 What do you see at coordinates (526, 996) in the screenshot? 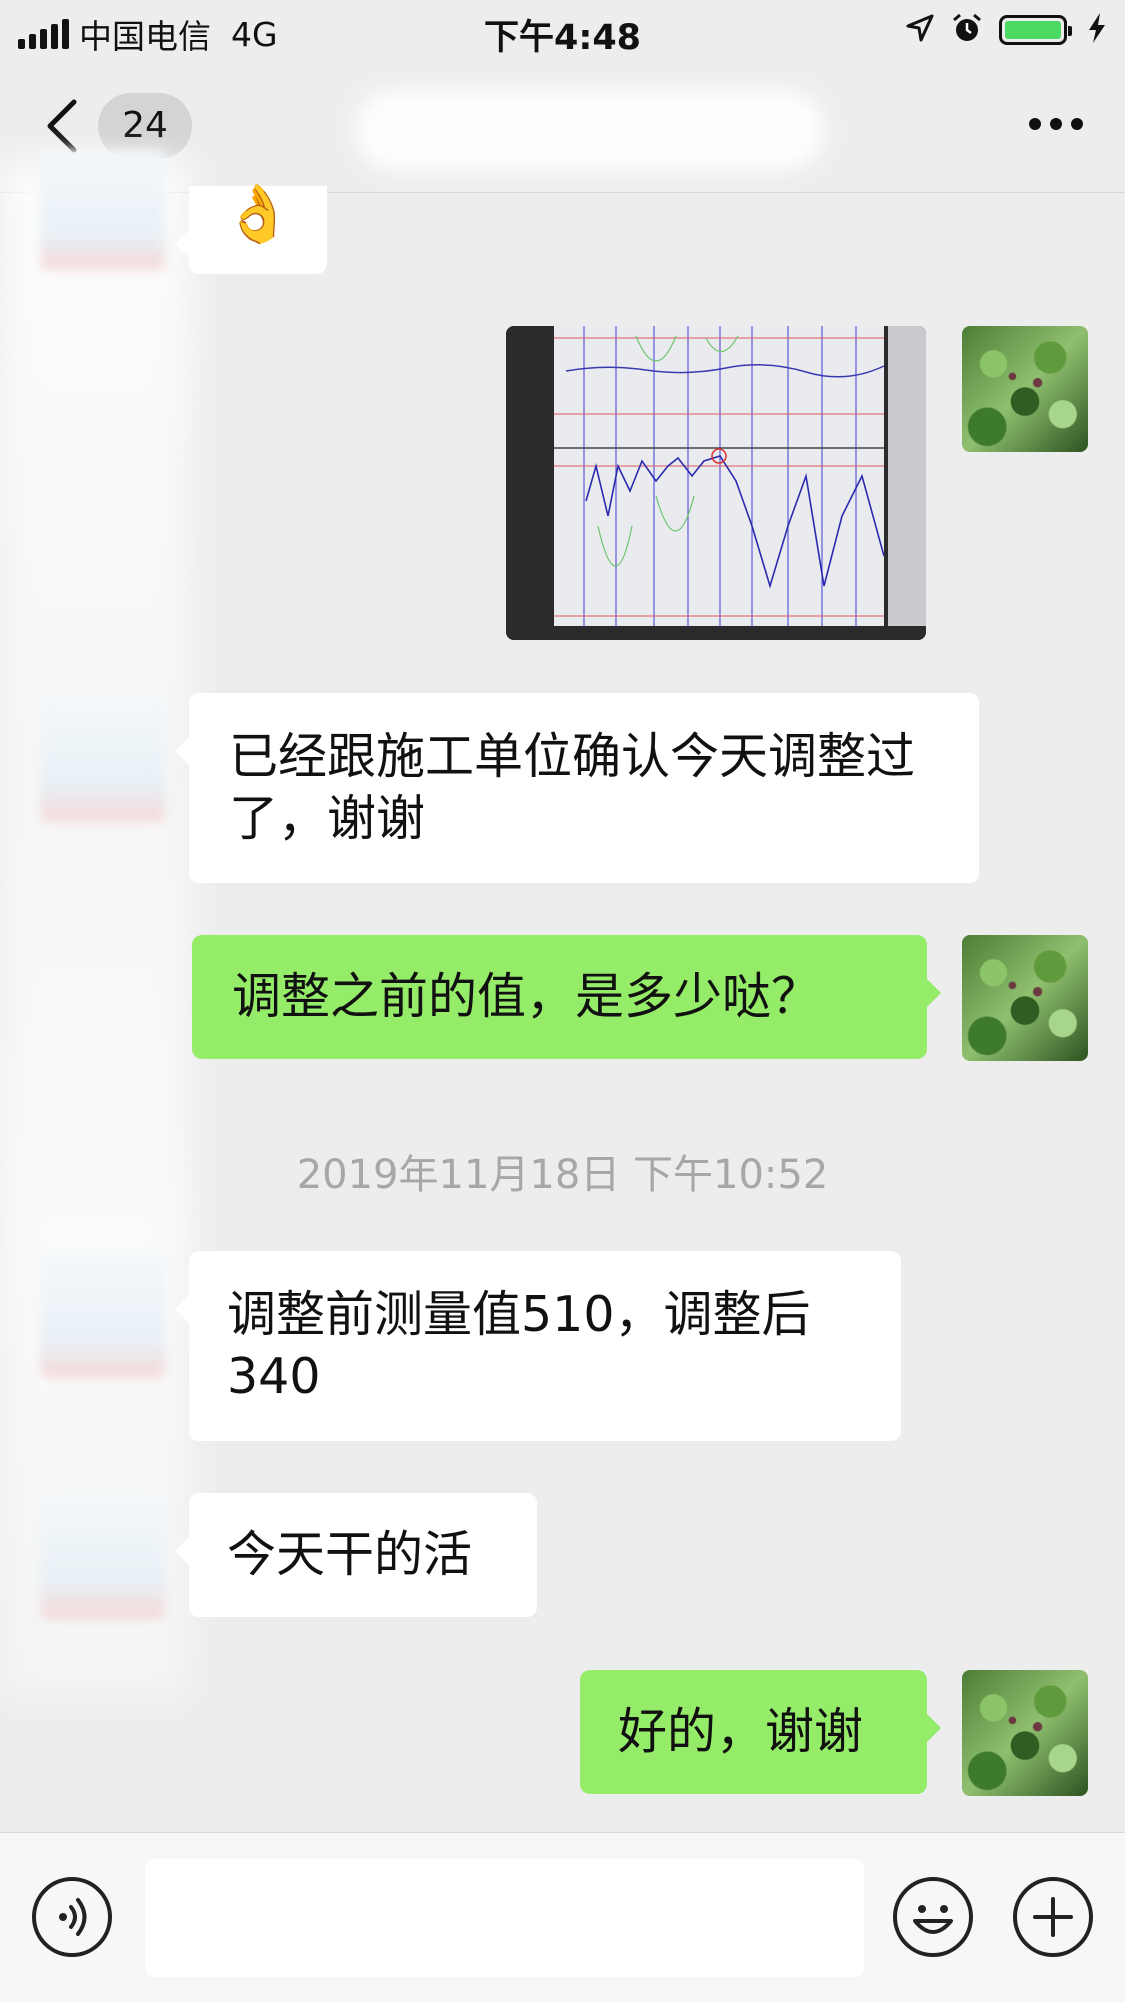
I see `message-text: 调整之前的值，是多少哒？` at bounding box center [526, 996].